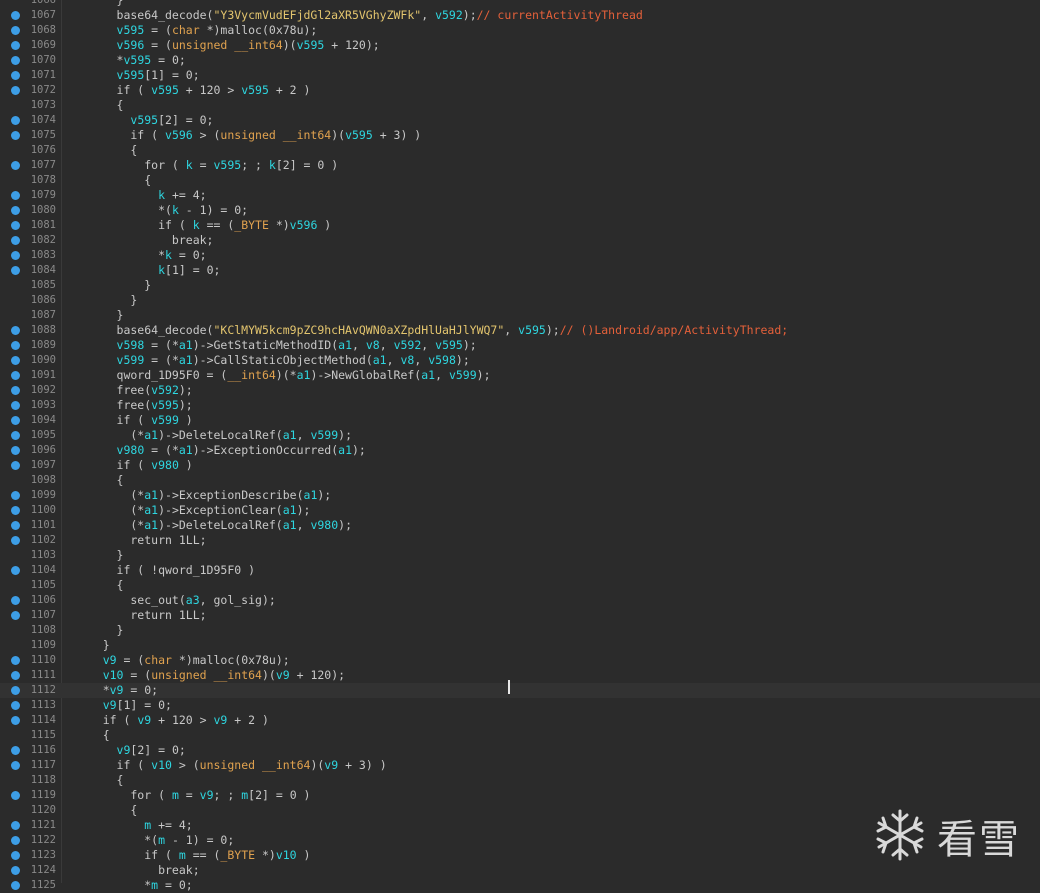 This screenshot has height=893, width=1040. I want to click on code-line: 1111 v10 = (unsigned __int64)(v9 + 120);, so click(520, 675).